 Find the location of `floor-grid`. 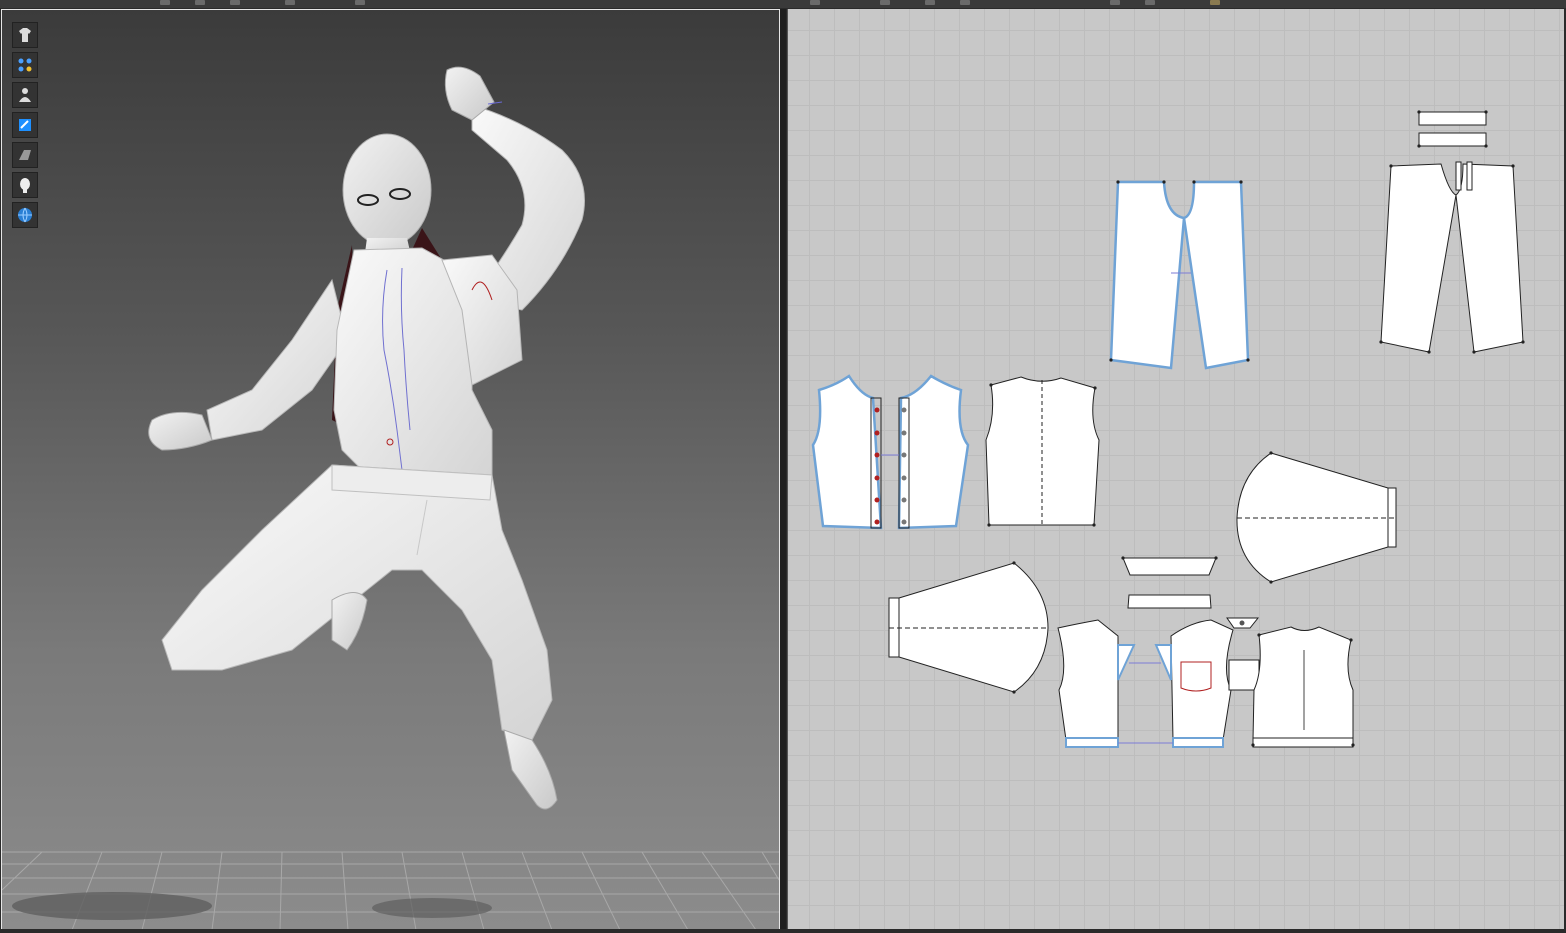

floor-grid is located at coordinates (390, 890).